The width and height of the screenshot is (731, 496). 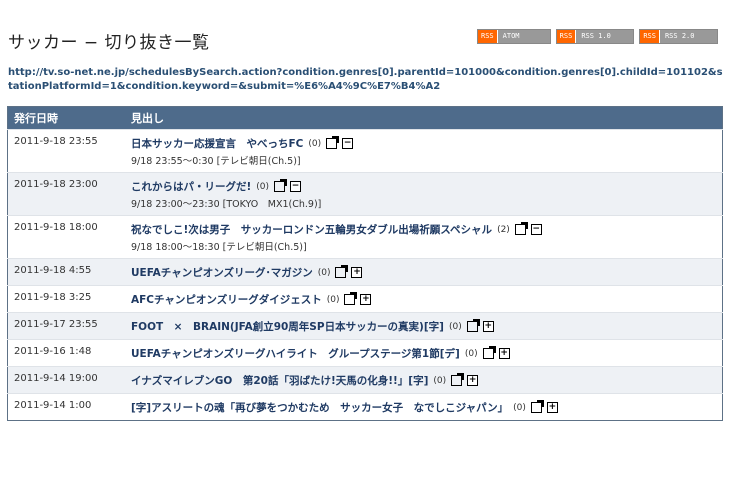 What do you see at coordinates (311, 229) in the screenshot?
I see `program-title-link: 祝なでしこ!次は男子 サッカーロンドン五輪男女ダブル出場祈願スペシャル` at bounding box center [311, 229].